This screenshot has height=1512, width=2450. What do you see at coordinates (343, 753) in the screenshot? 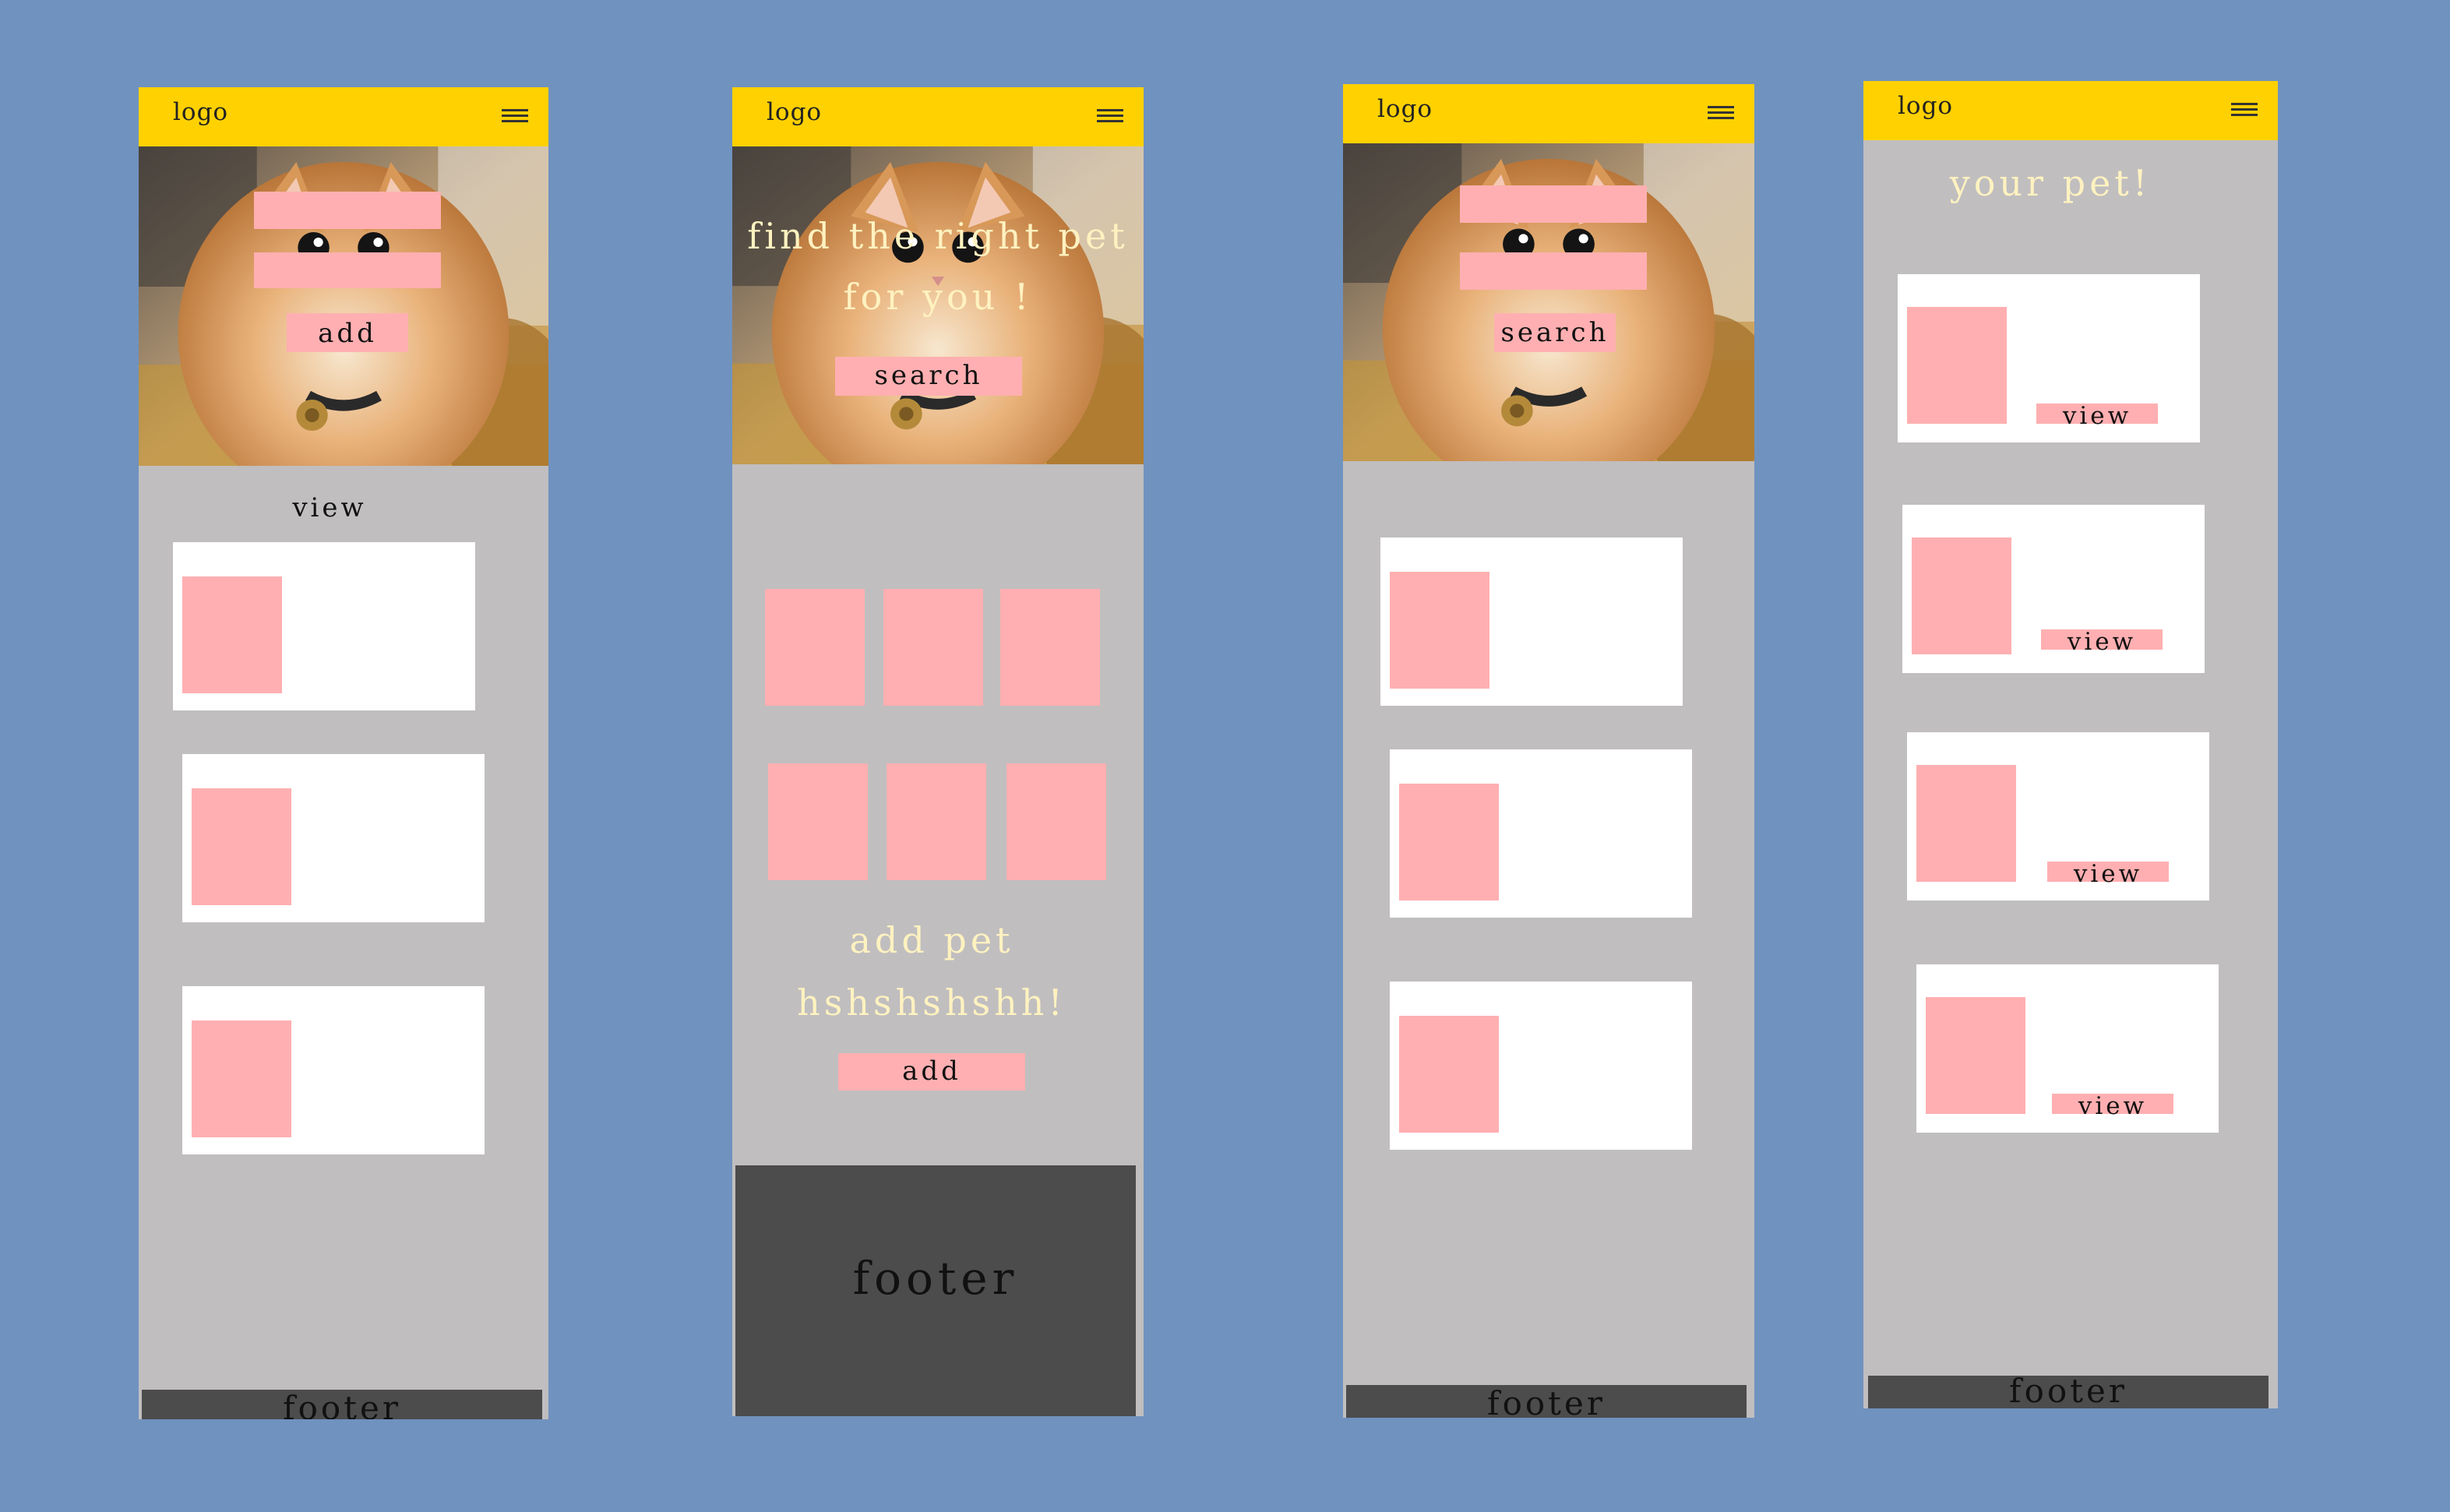
I see `screen-add-pet: logo add view footer` at bounding box center [343, 753].